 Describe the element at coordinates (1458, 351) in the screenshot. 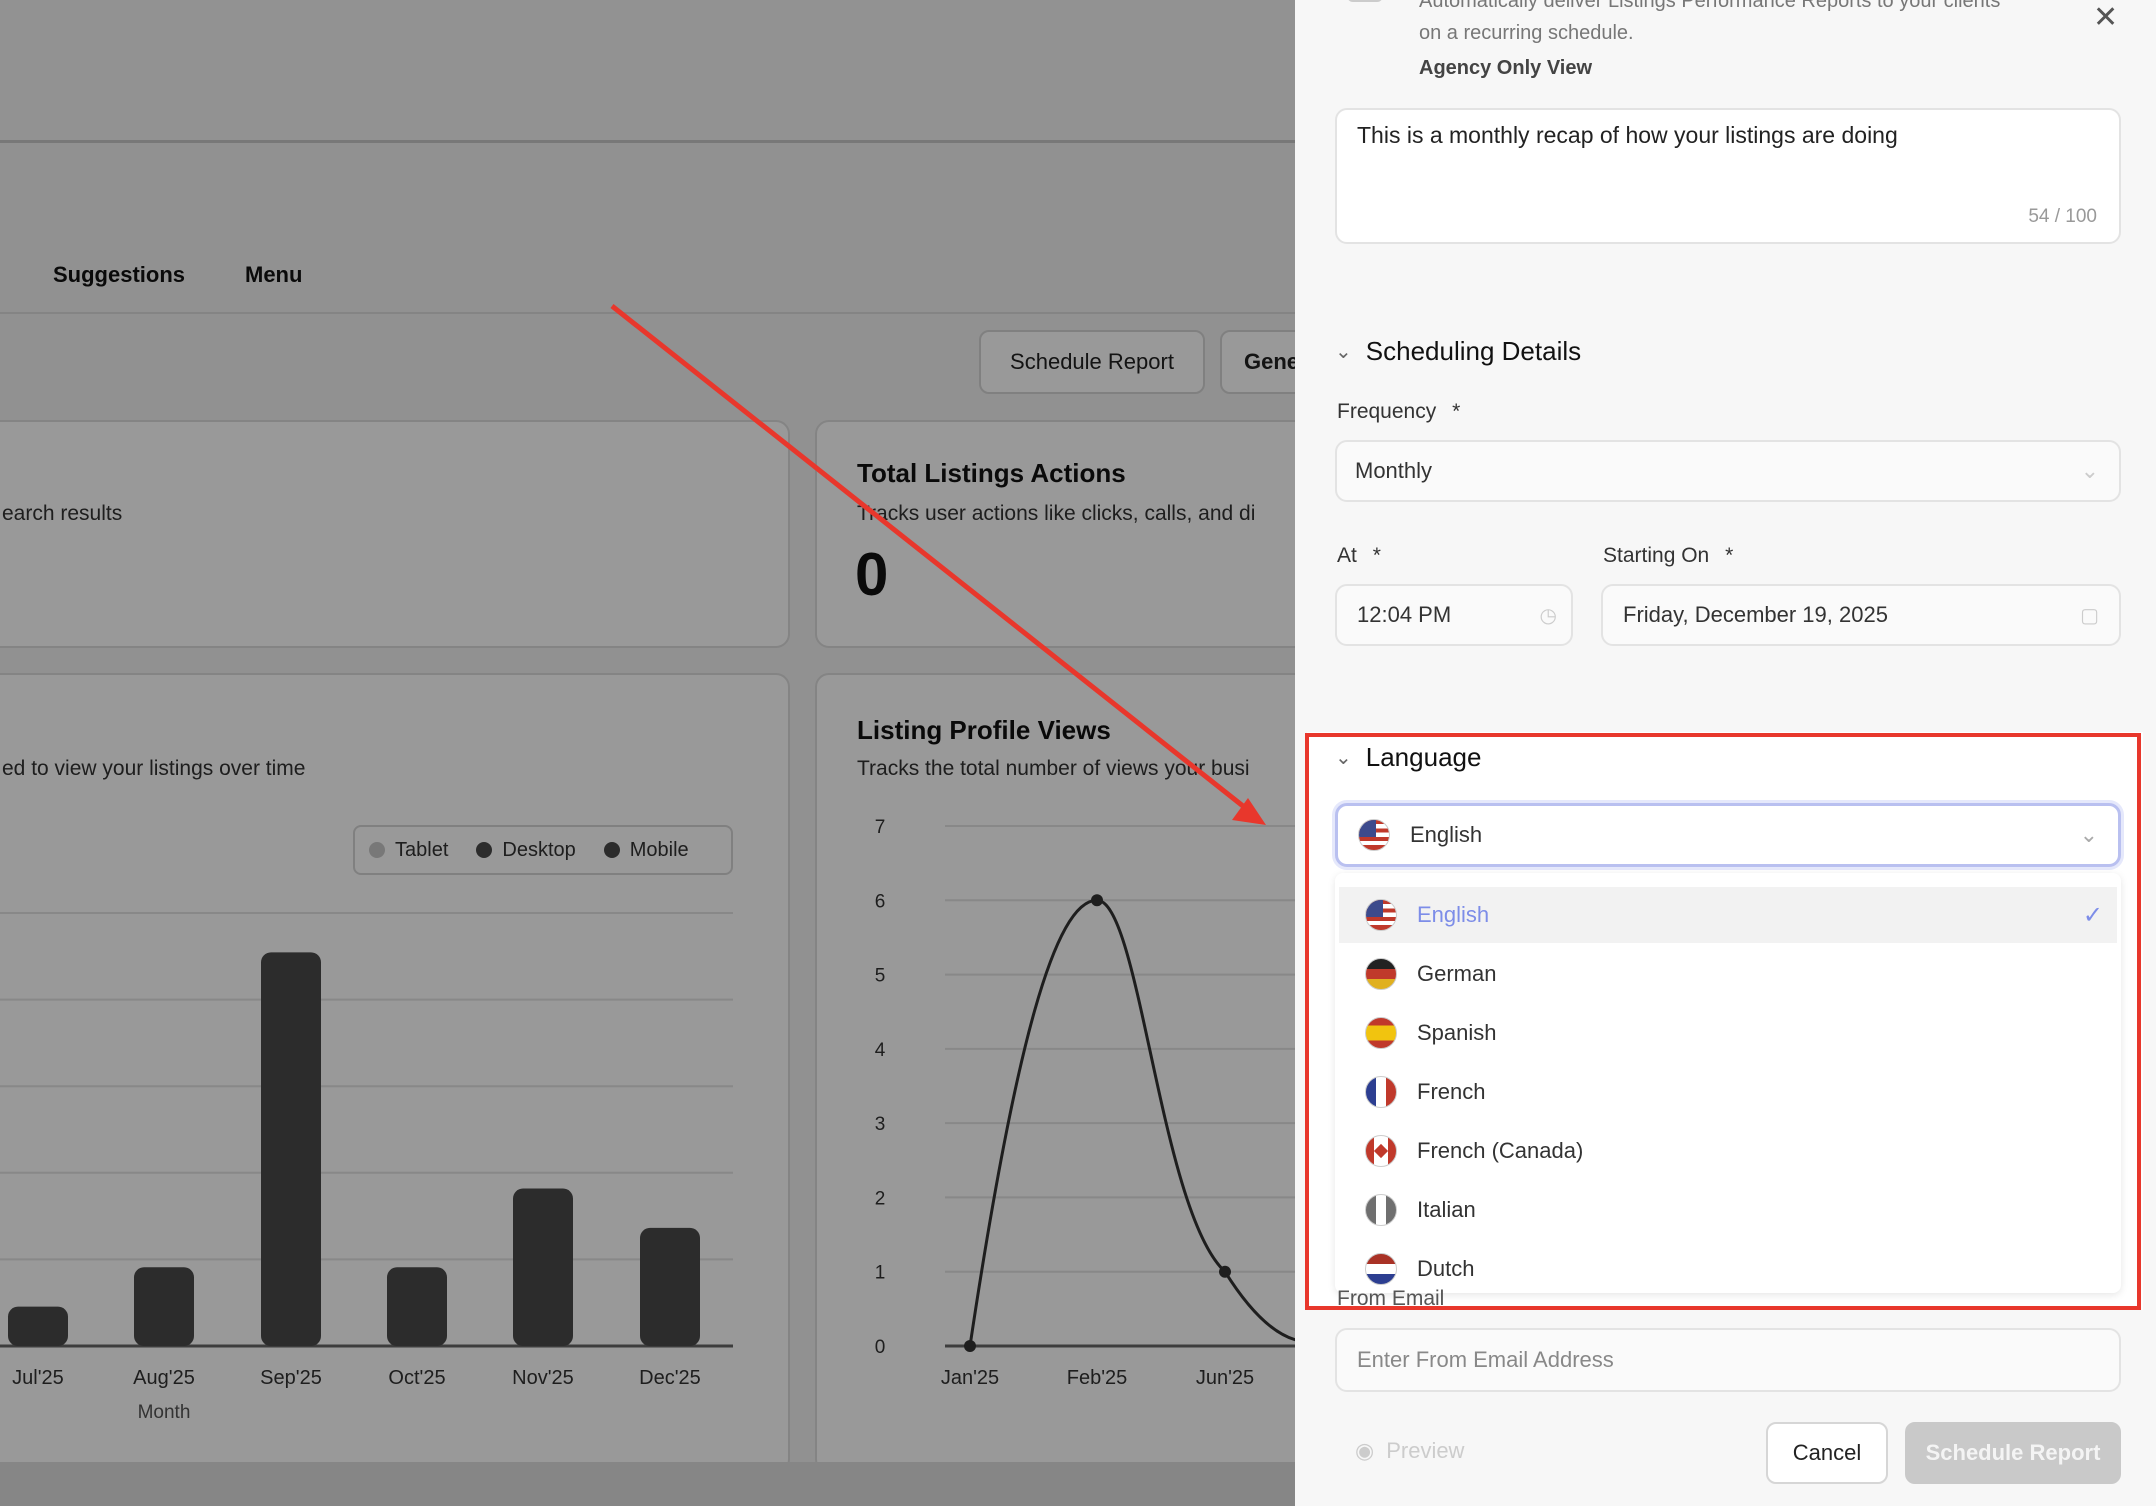

I see `scheduling-details-header: ⌄ Scheduling Details` at that location.